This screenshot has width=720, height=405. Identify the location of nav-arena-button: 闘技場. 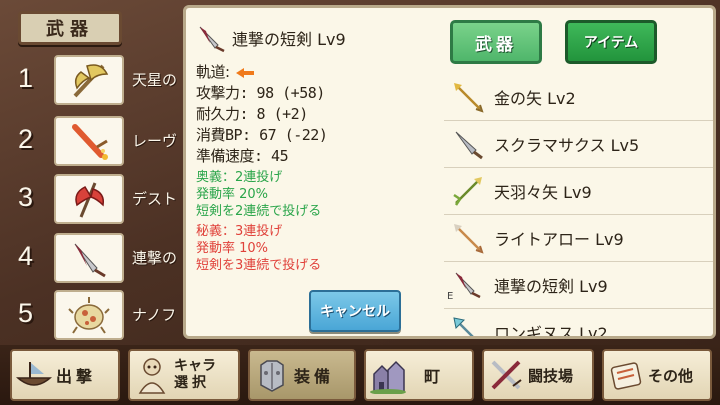
(538, 375).